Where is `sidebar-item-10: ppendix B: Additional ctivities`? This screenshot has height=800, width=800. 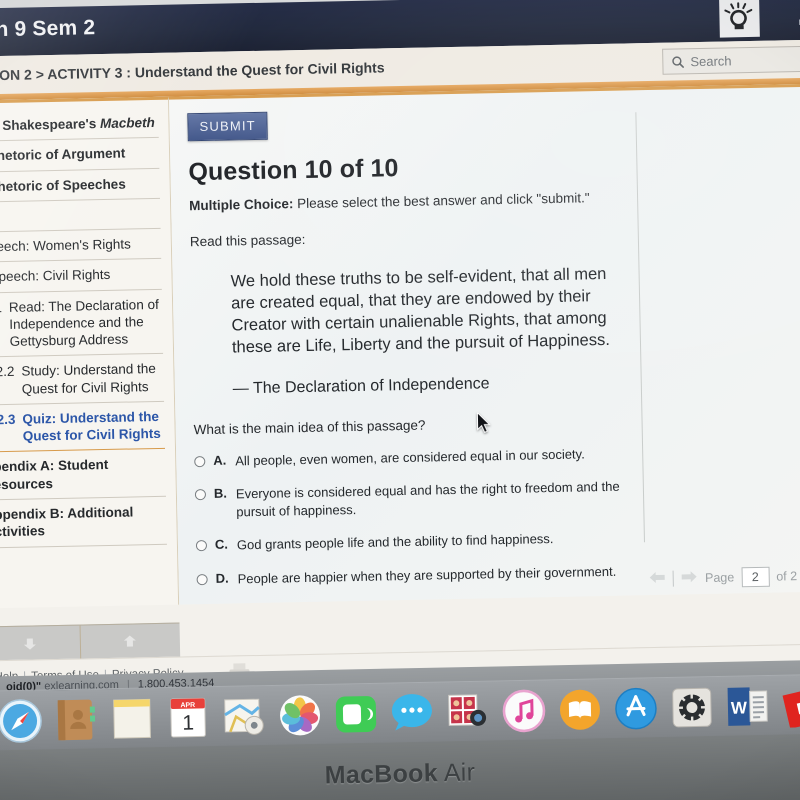
sidebar-item-10: ppendix B: Additional ctivities is located at coordinates (83, 522).